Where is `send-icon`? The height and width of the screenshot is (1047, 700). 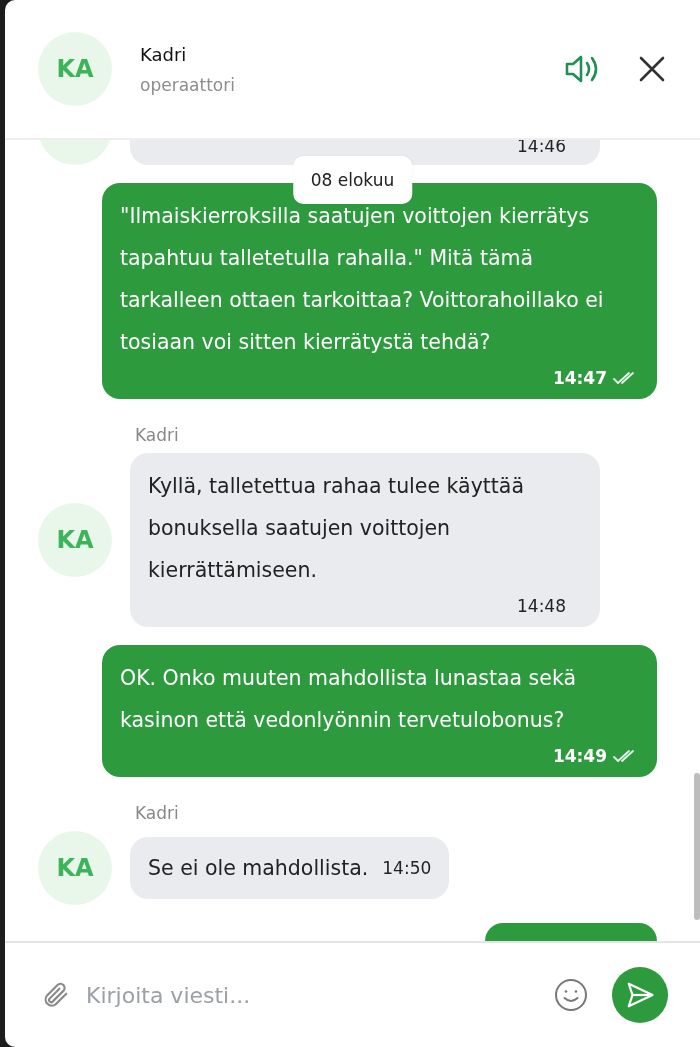 send-icon is located at coordinates (640, 995).